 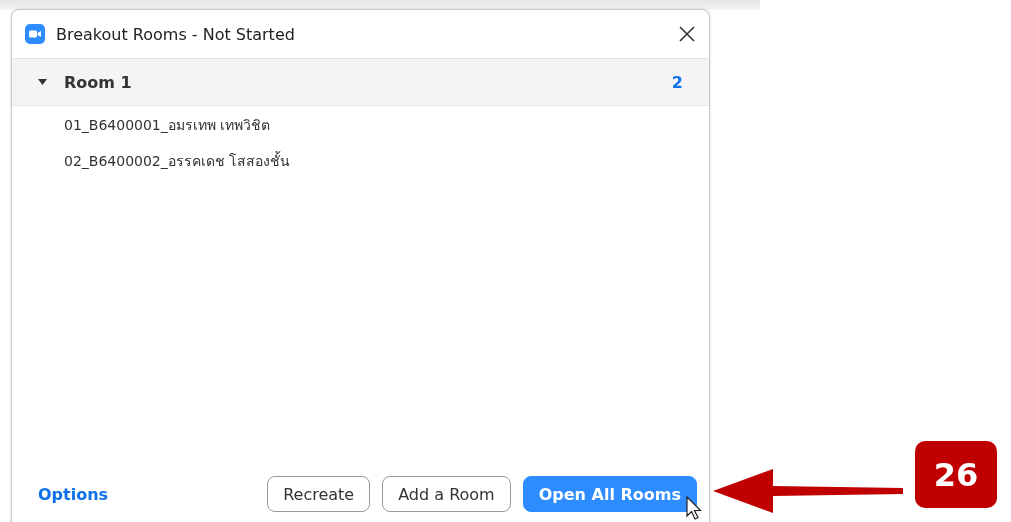 I want to click on video-camera-icon, so click(x=35, y=34).